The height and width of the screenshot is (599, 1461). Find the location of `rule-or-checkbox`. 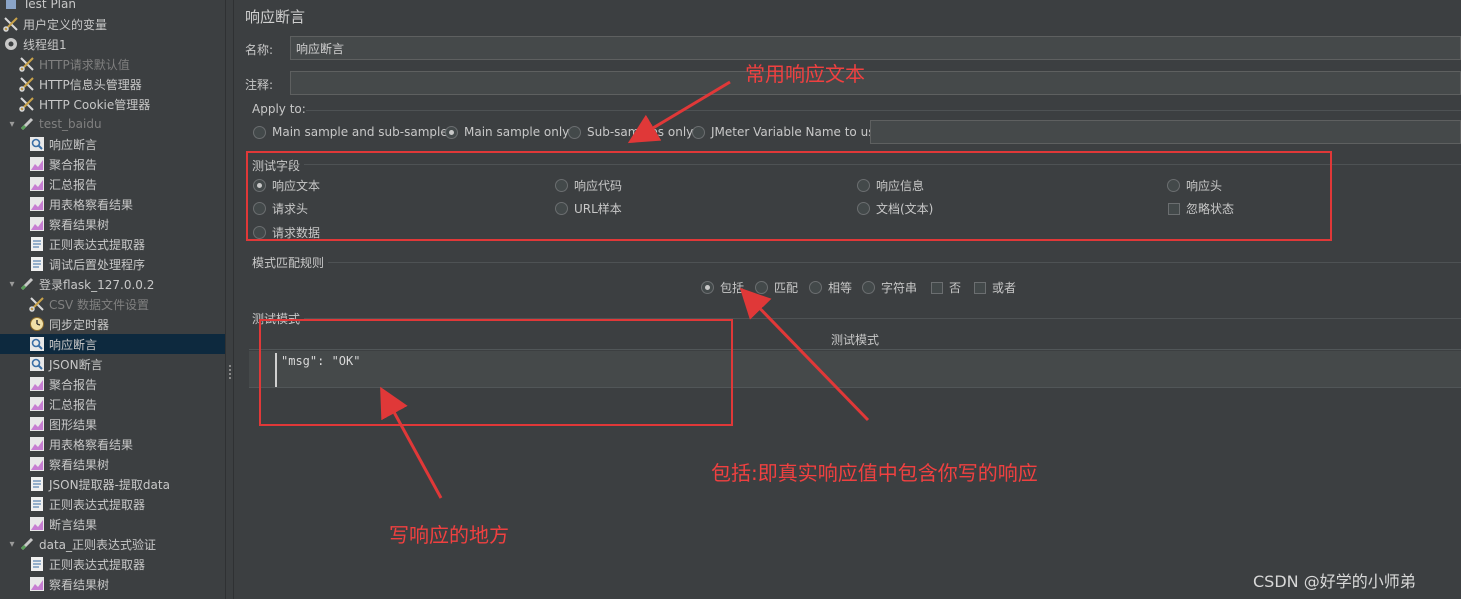

rule-or-checkbox is located at coordinates (980, 287).